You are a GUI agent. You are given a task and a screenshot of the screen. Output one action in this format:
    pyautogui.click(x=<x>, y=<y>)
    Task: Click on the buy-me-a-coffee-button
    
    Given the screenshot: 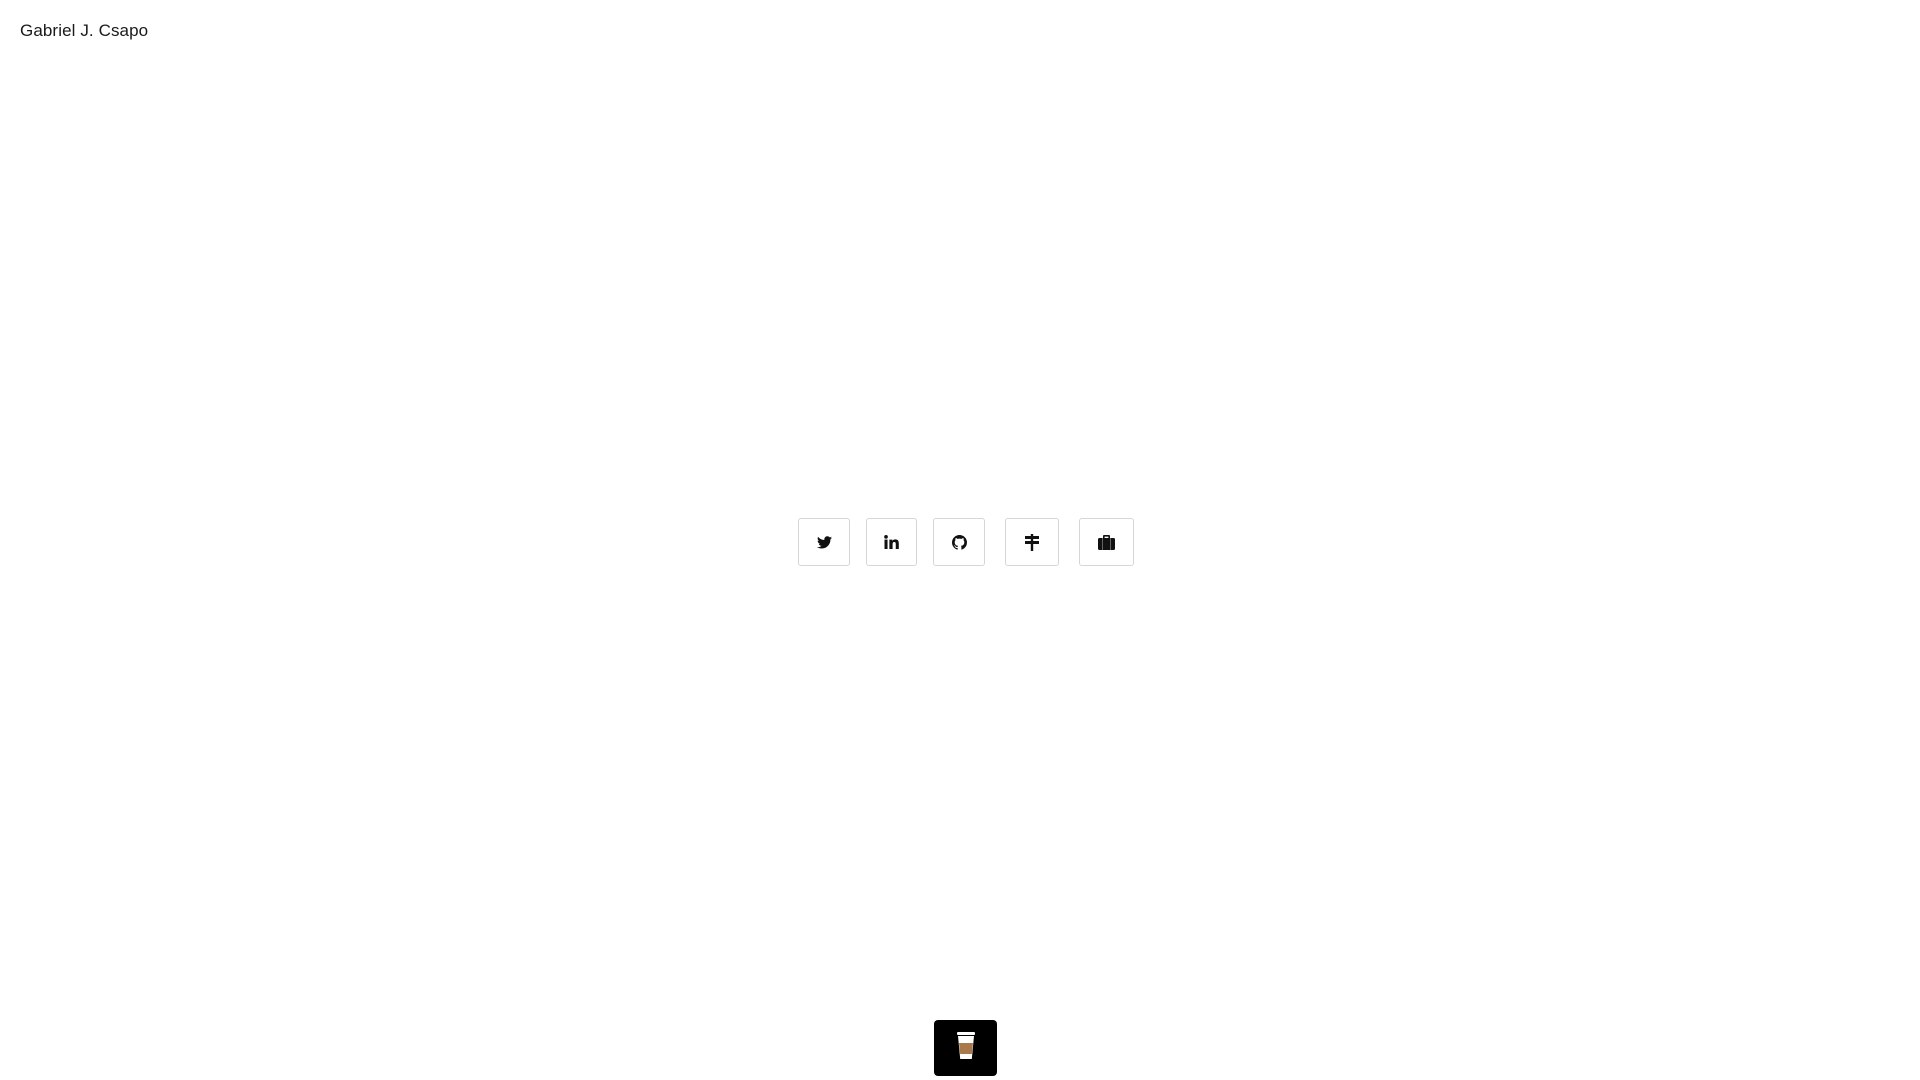 What is the action you would take?
    pyautogui.click(x=965, y=1048)
    